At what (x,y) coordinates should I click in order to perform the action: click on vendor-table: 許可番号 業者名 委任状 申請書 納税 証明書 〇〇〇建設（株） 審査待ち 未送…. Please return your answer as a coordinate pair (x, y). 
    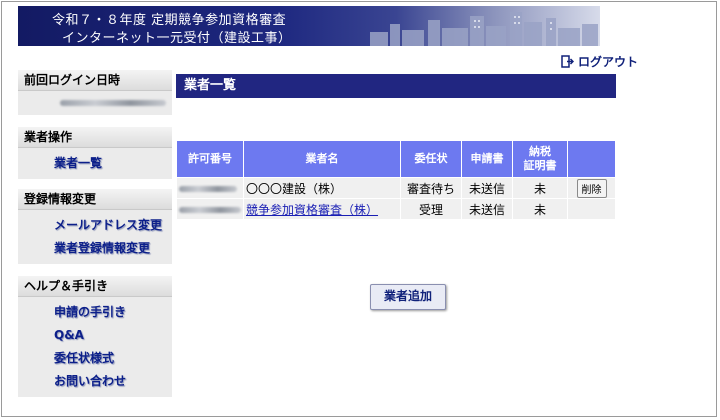
    Looking at the image, I should click on (396, 180).